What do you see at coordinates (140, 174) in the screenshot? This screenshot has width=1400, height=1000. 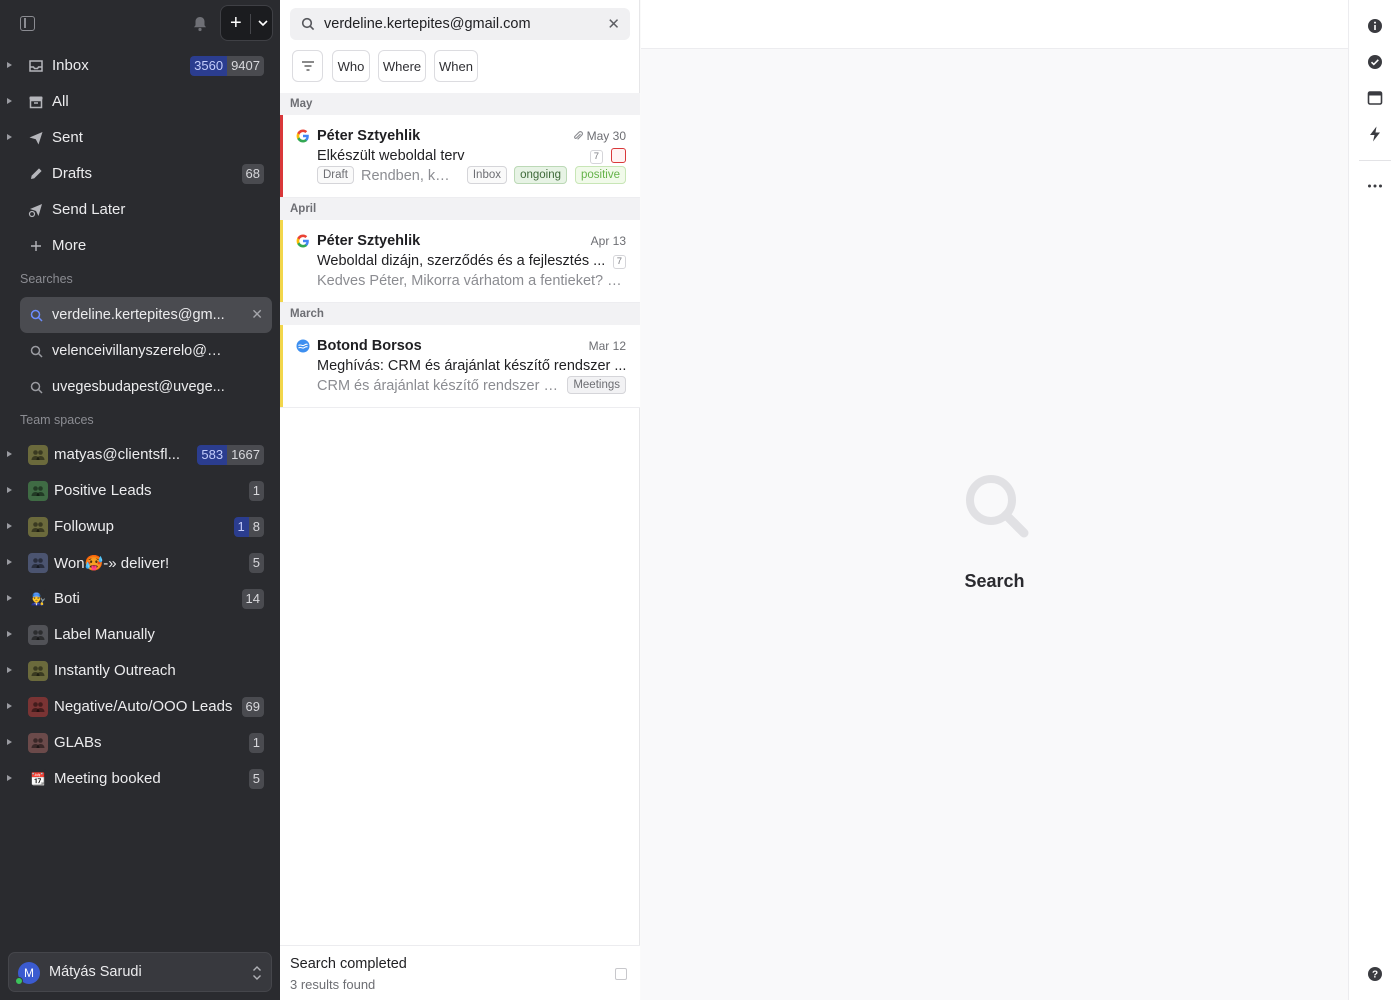 I see `sidebar-item-drafts: Drafts 68` at bounding box center [140, 174].